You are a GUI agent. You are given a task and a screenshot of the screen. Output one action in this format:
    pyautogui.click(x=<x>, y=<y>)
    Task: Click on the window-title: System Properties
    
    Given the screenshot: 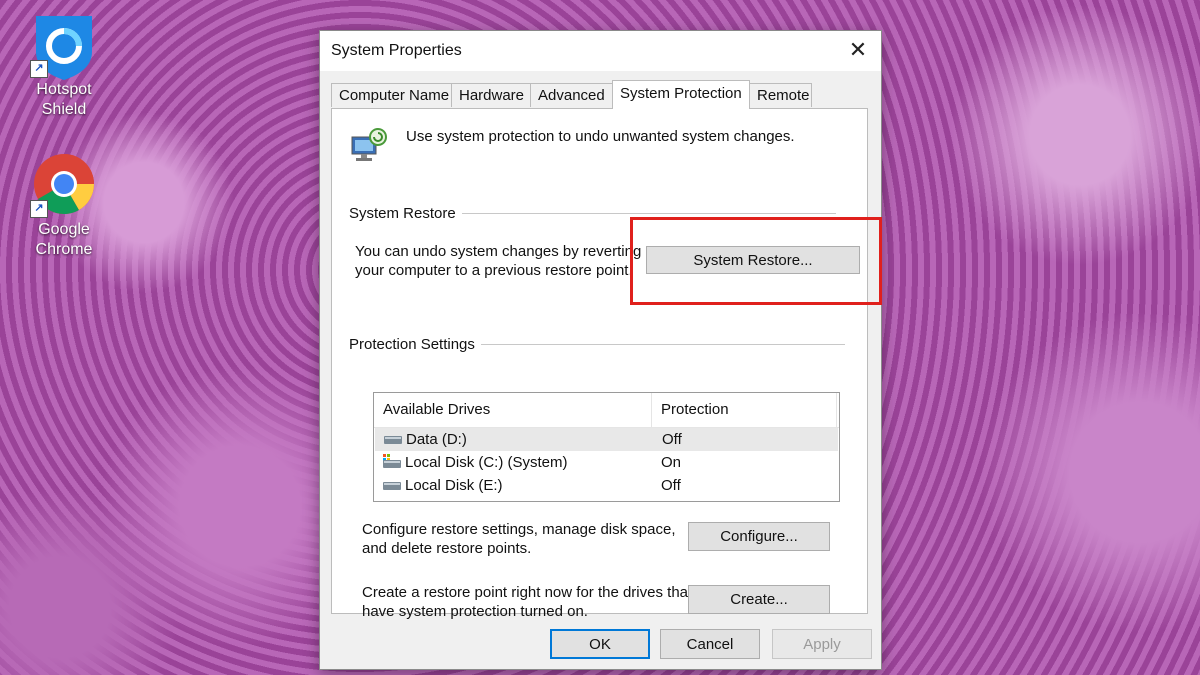 What is the action you would take?
    pyautogui.click(x=396, y=50)
    